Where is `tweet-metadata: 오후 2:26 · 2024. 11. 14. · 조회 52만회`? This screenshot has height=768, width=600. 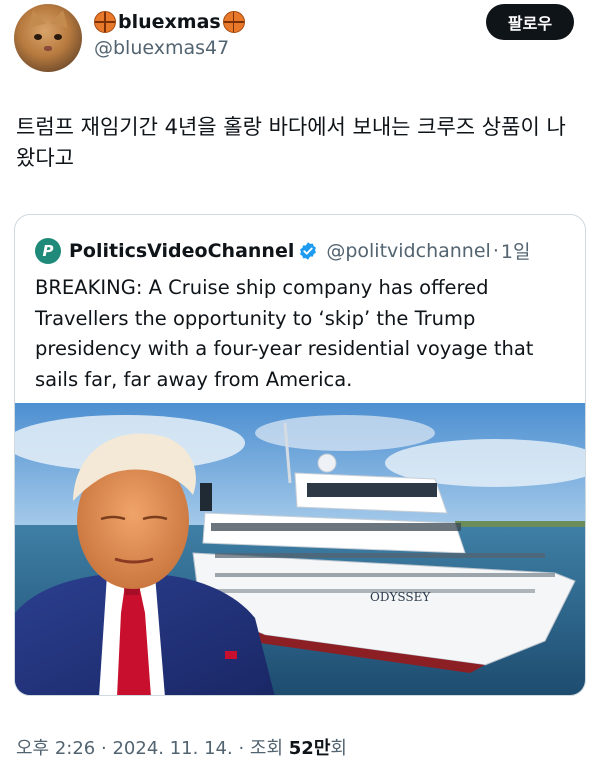
tweet-metadata: 오후 2:26 · 2024. 11. 14. · 조회 52만회 is located at coordinates (181, 747).